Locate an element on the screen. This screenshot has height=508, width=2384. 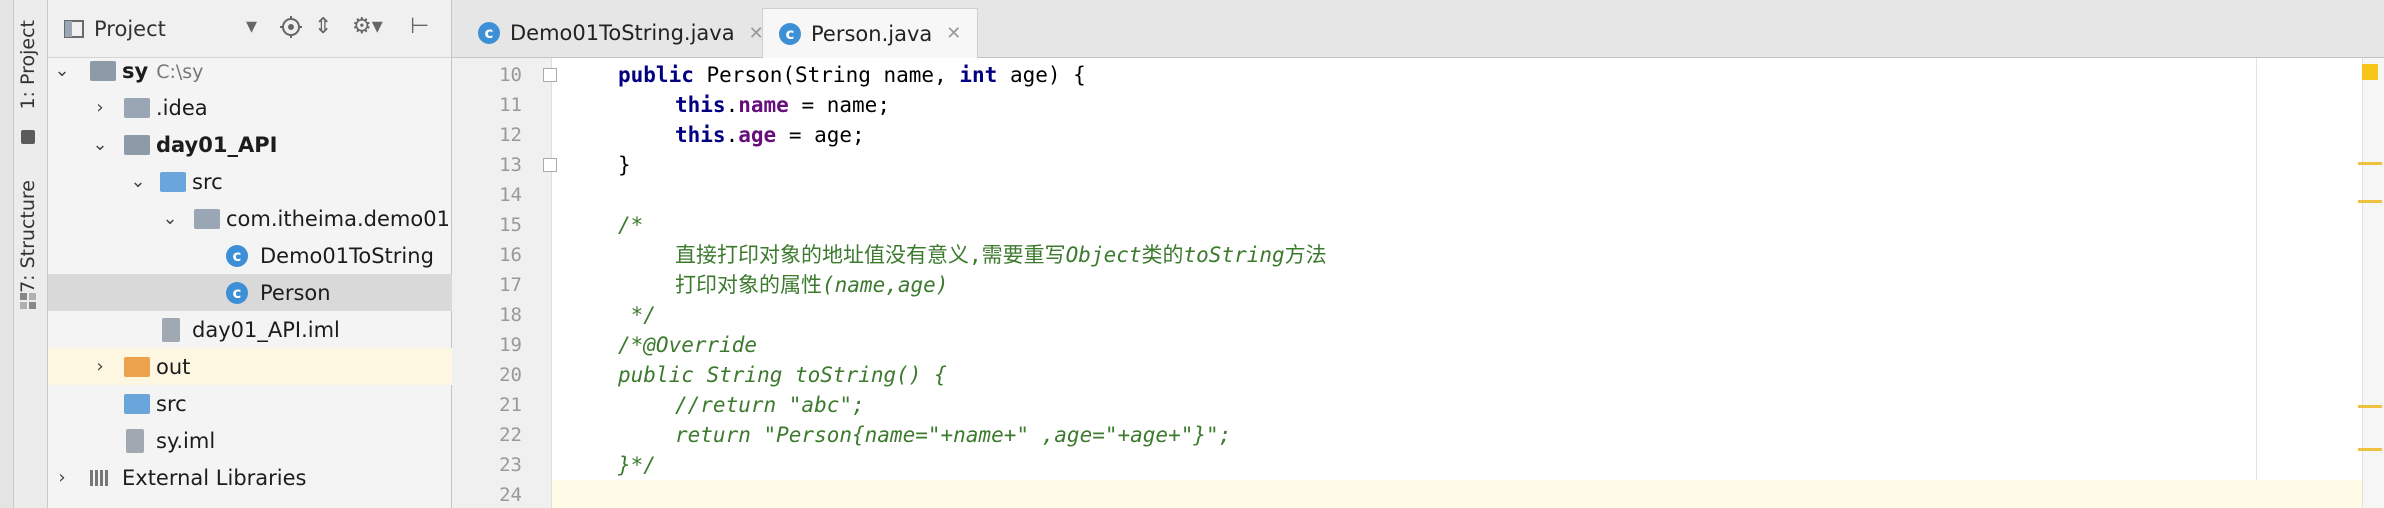
tree-item-label: sy.iml is located at coordinates (186, 440).